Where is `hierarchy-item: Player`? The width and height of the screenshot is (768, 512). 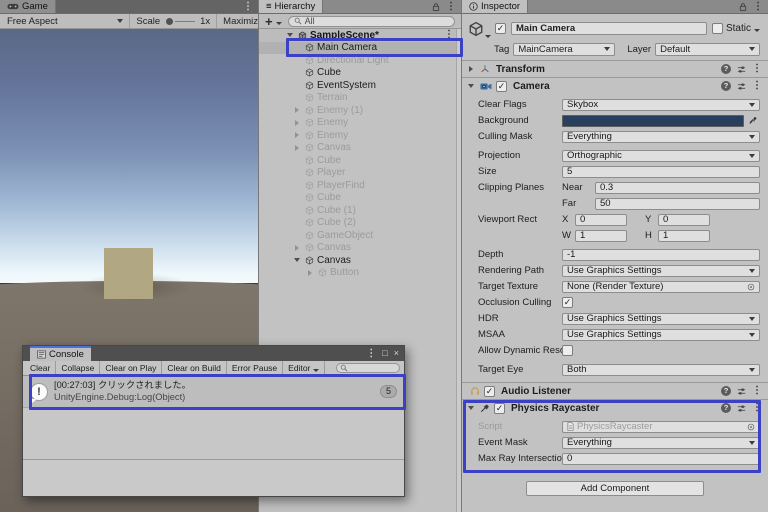
hierarchy-item: Player is located at coordinates (357, 173).